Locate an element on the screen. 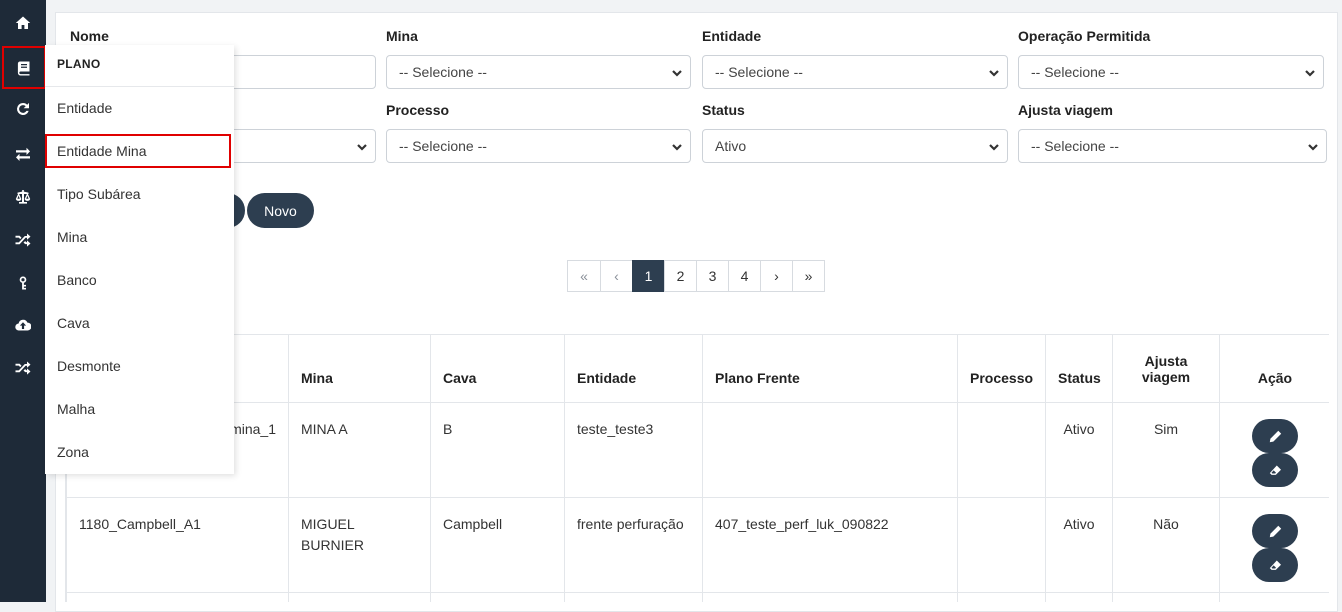  pagination-next: › is located at coordinates (776, 276).